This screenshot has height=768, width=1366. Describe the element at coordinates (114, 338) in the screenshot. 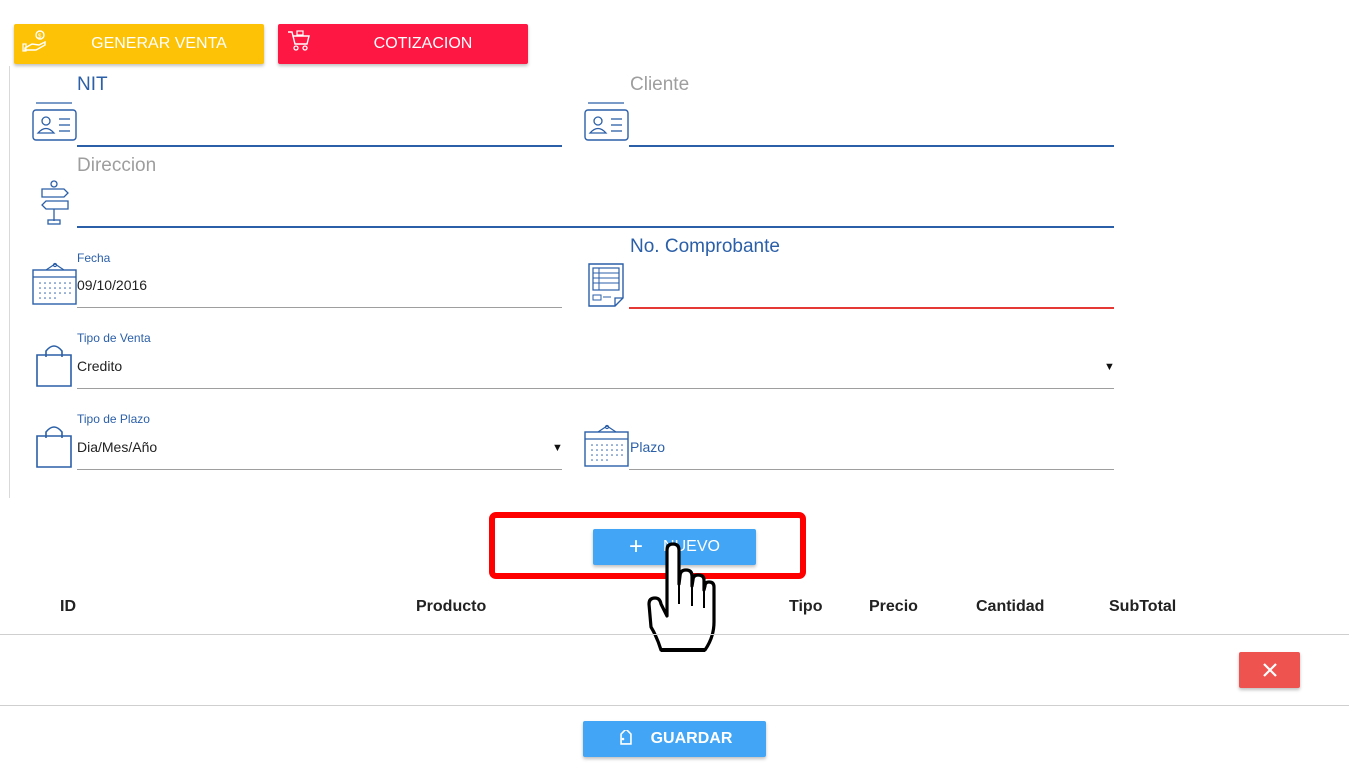

I see `tipo-venta-label: Tipo de Venta` at that location.